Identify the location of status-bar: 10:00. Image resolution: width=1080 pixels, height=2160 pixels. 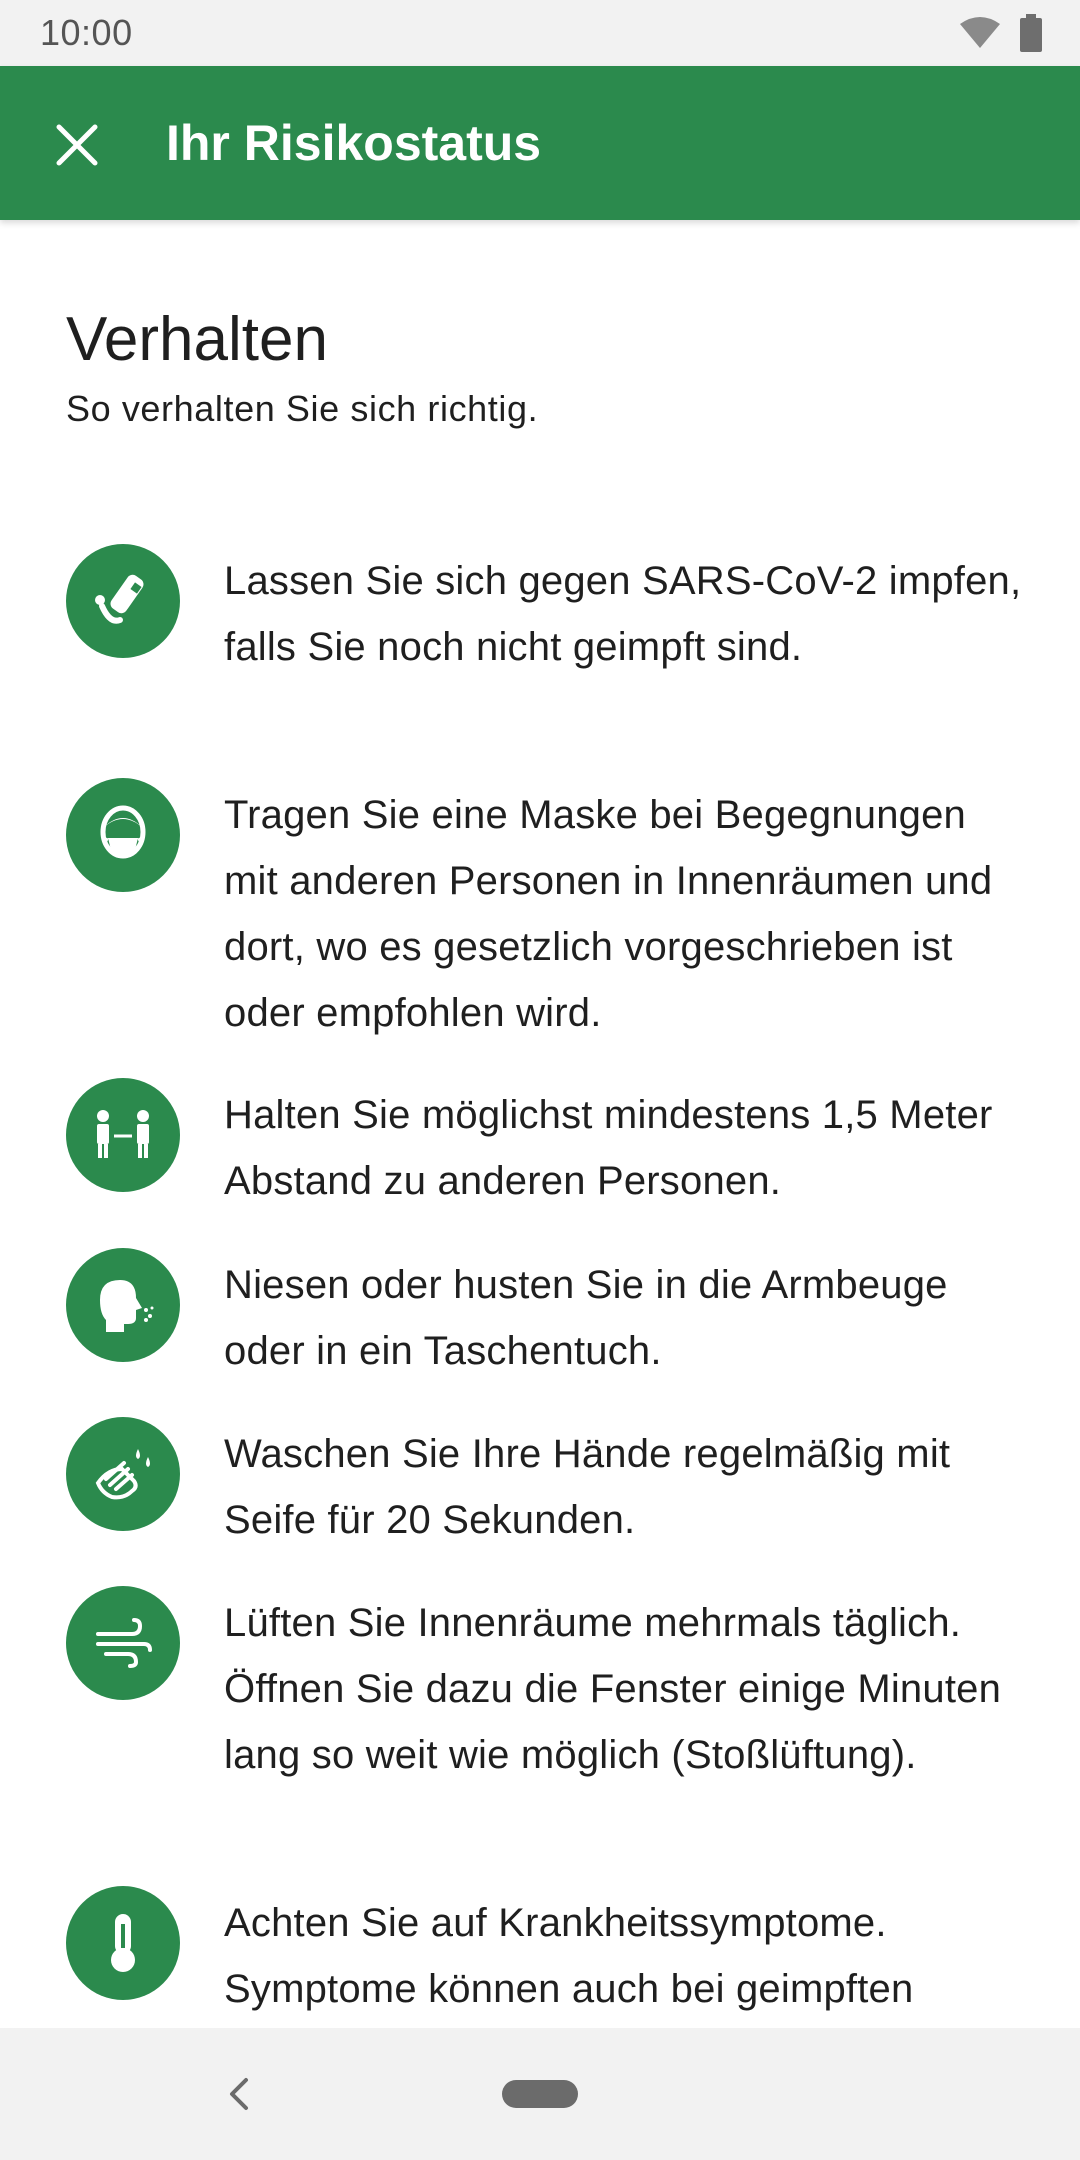
(540, 33).